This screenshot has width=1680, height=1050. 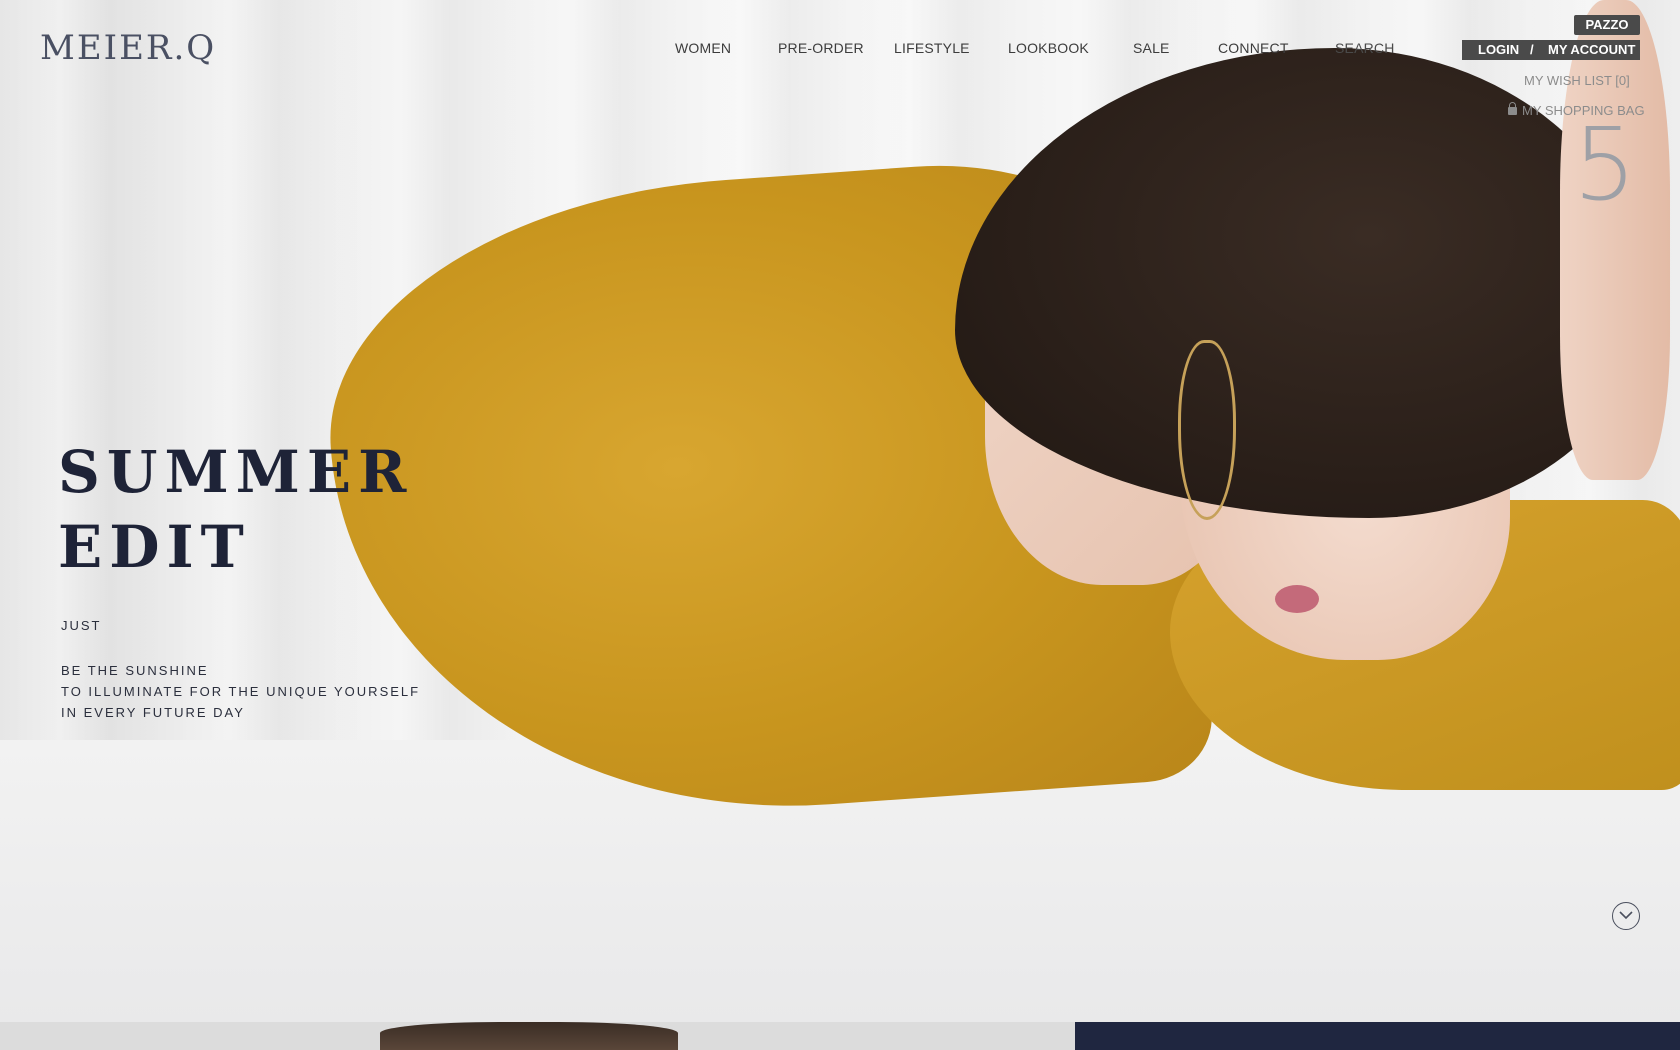 I want to click on chevron-down-circle-icon, so click(x=1626, y=915).